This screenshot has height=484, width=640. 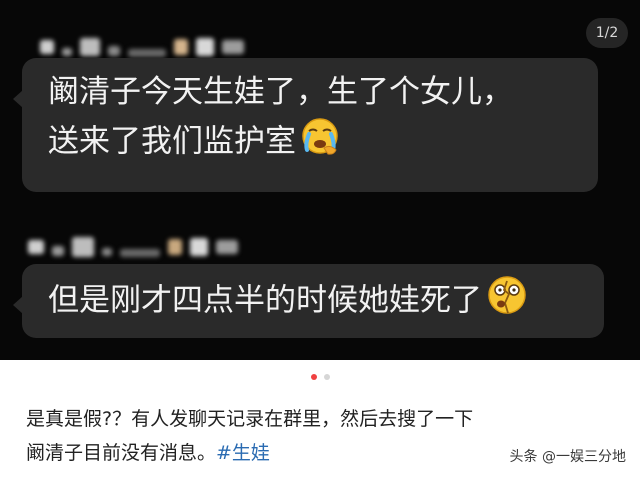 I want to click on watermark-text: 头条 @一娱三分地, so click(x=567, y=457).